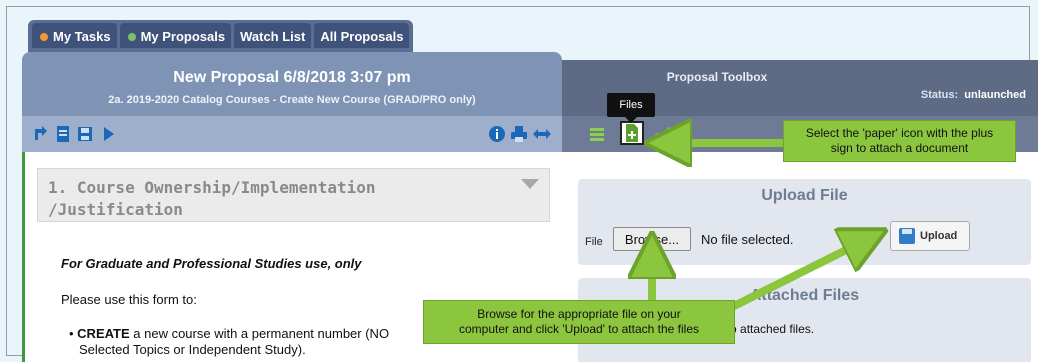  What do you see at coordinates (631, 108) in the screenshot?
I see `files-tooltip: Files` at bounding box center [631, 108].